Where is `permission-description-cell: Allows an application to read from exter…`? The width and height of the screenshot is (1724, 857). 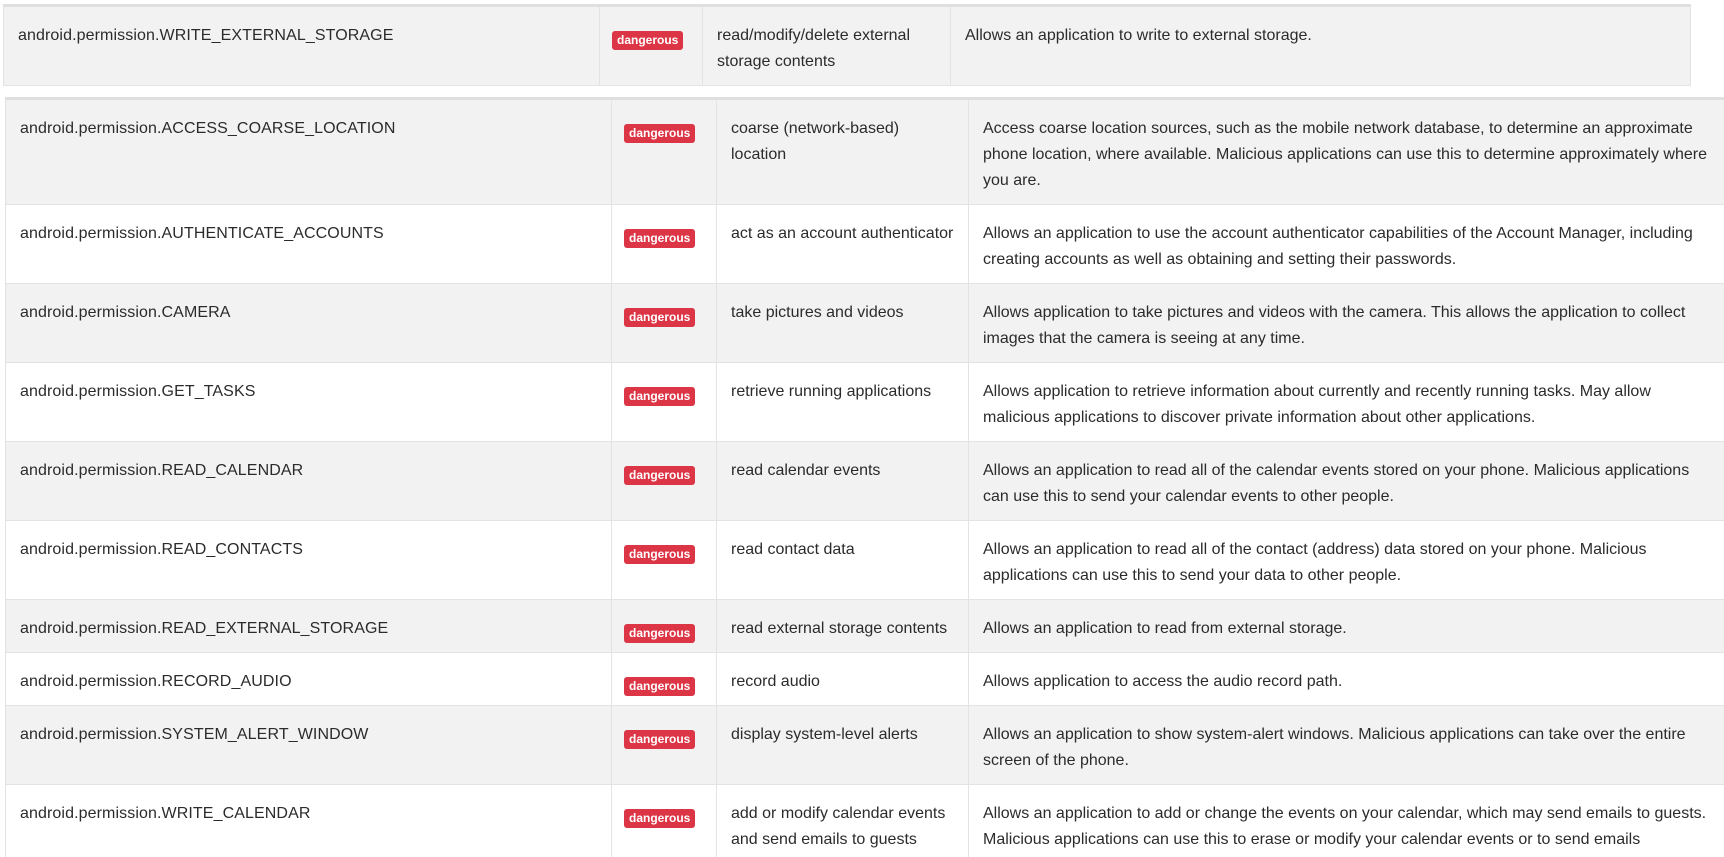 permission-description-cell: Allows an application to read from exter… is located at coordinates (1346, 626).